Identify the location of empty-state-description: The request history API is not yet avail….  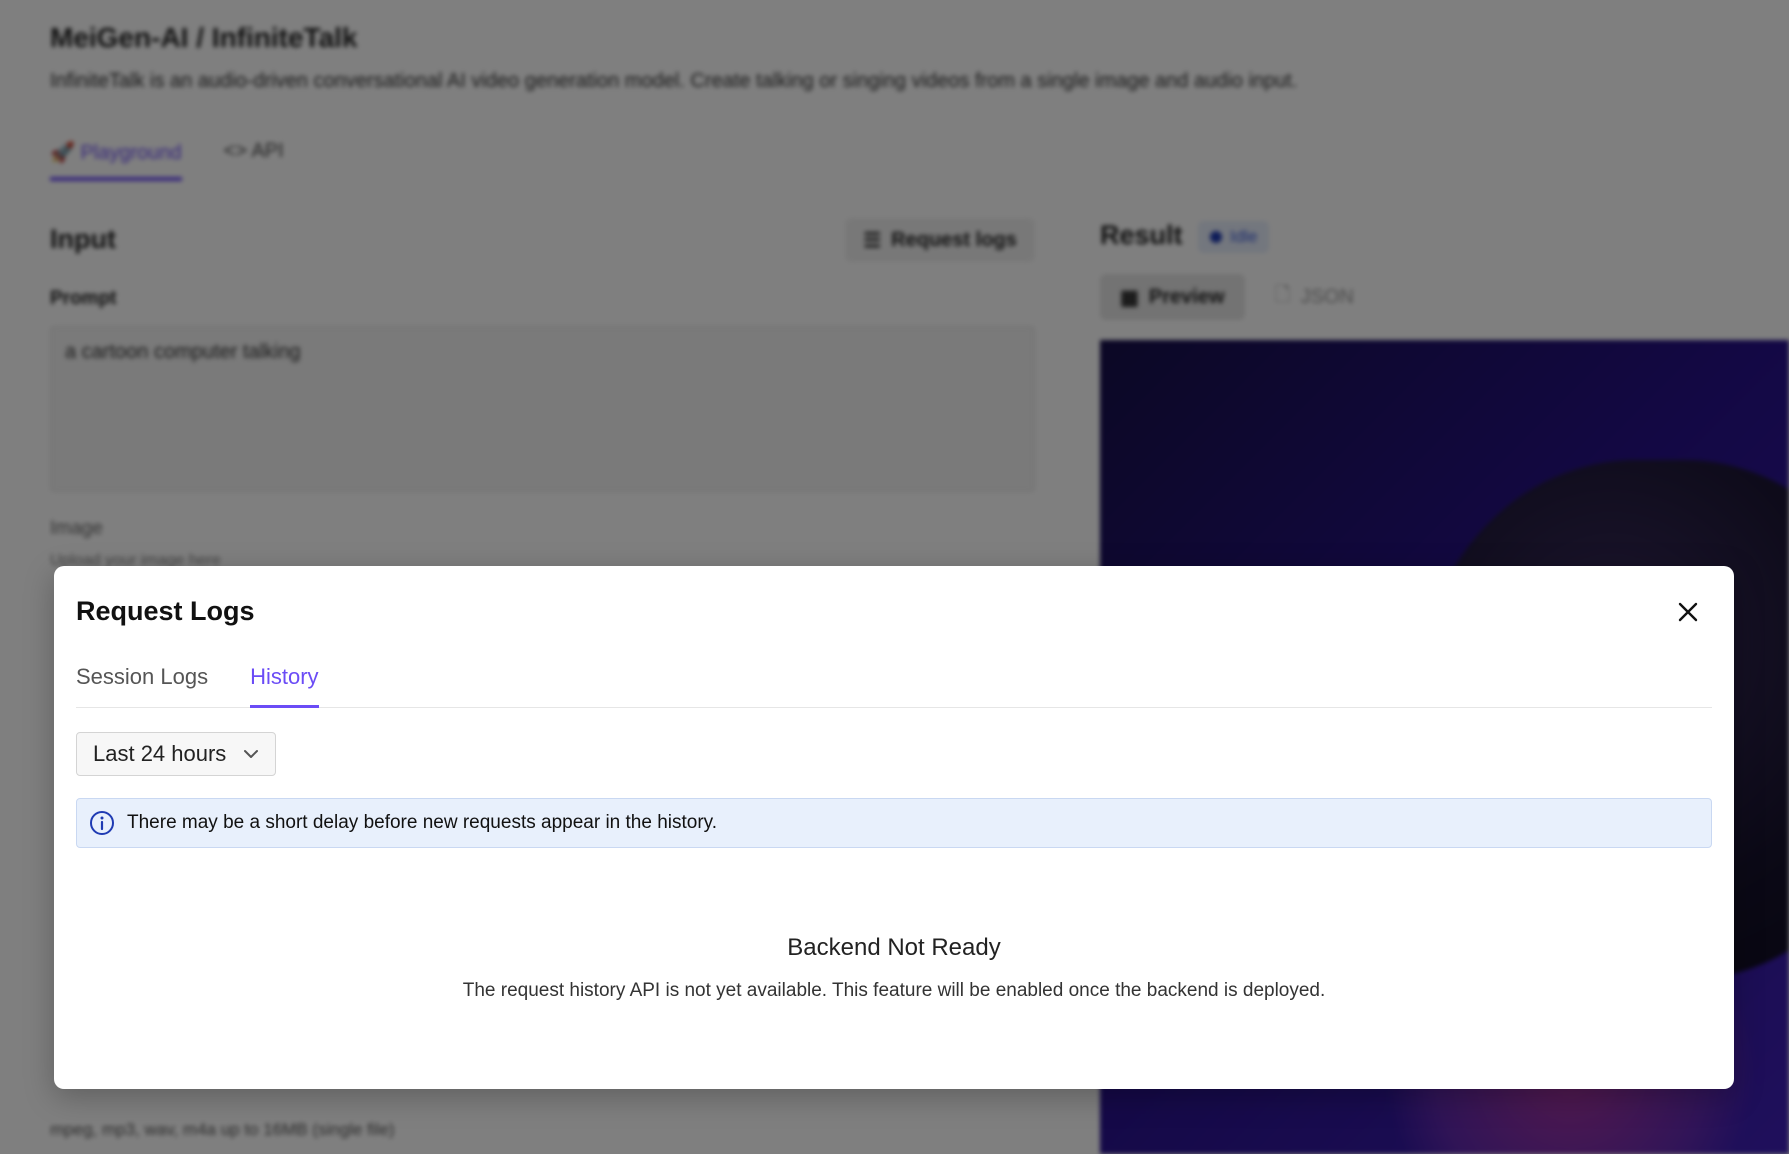
(894, 990).